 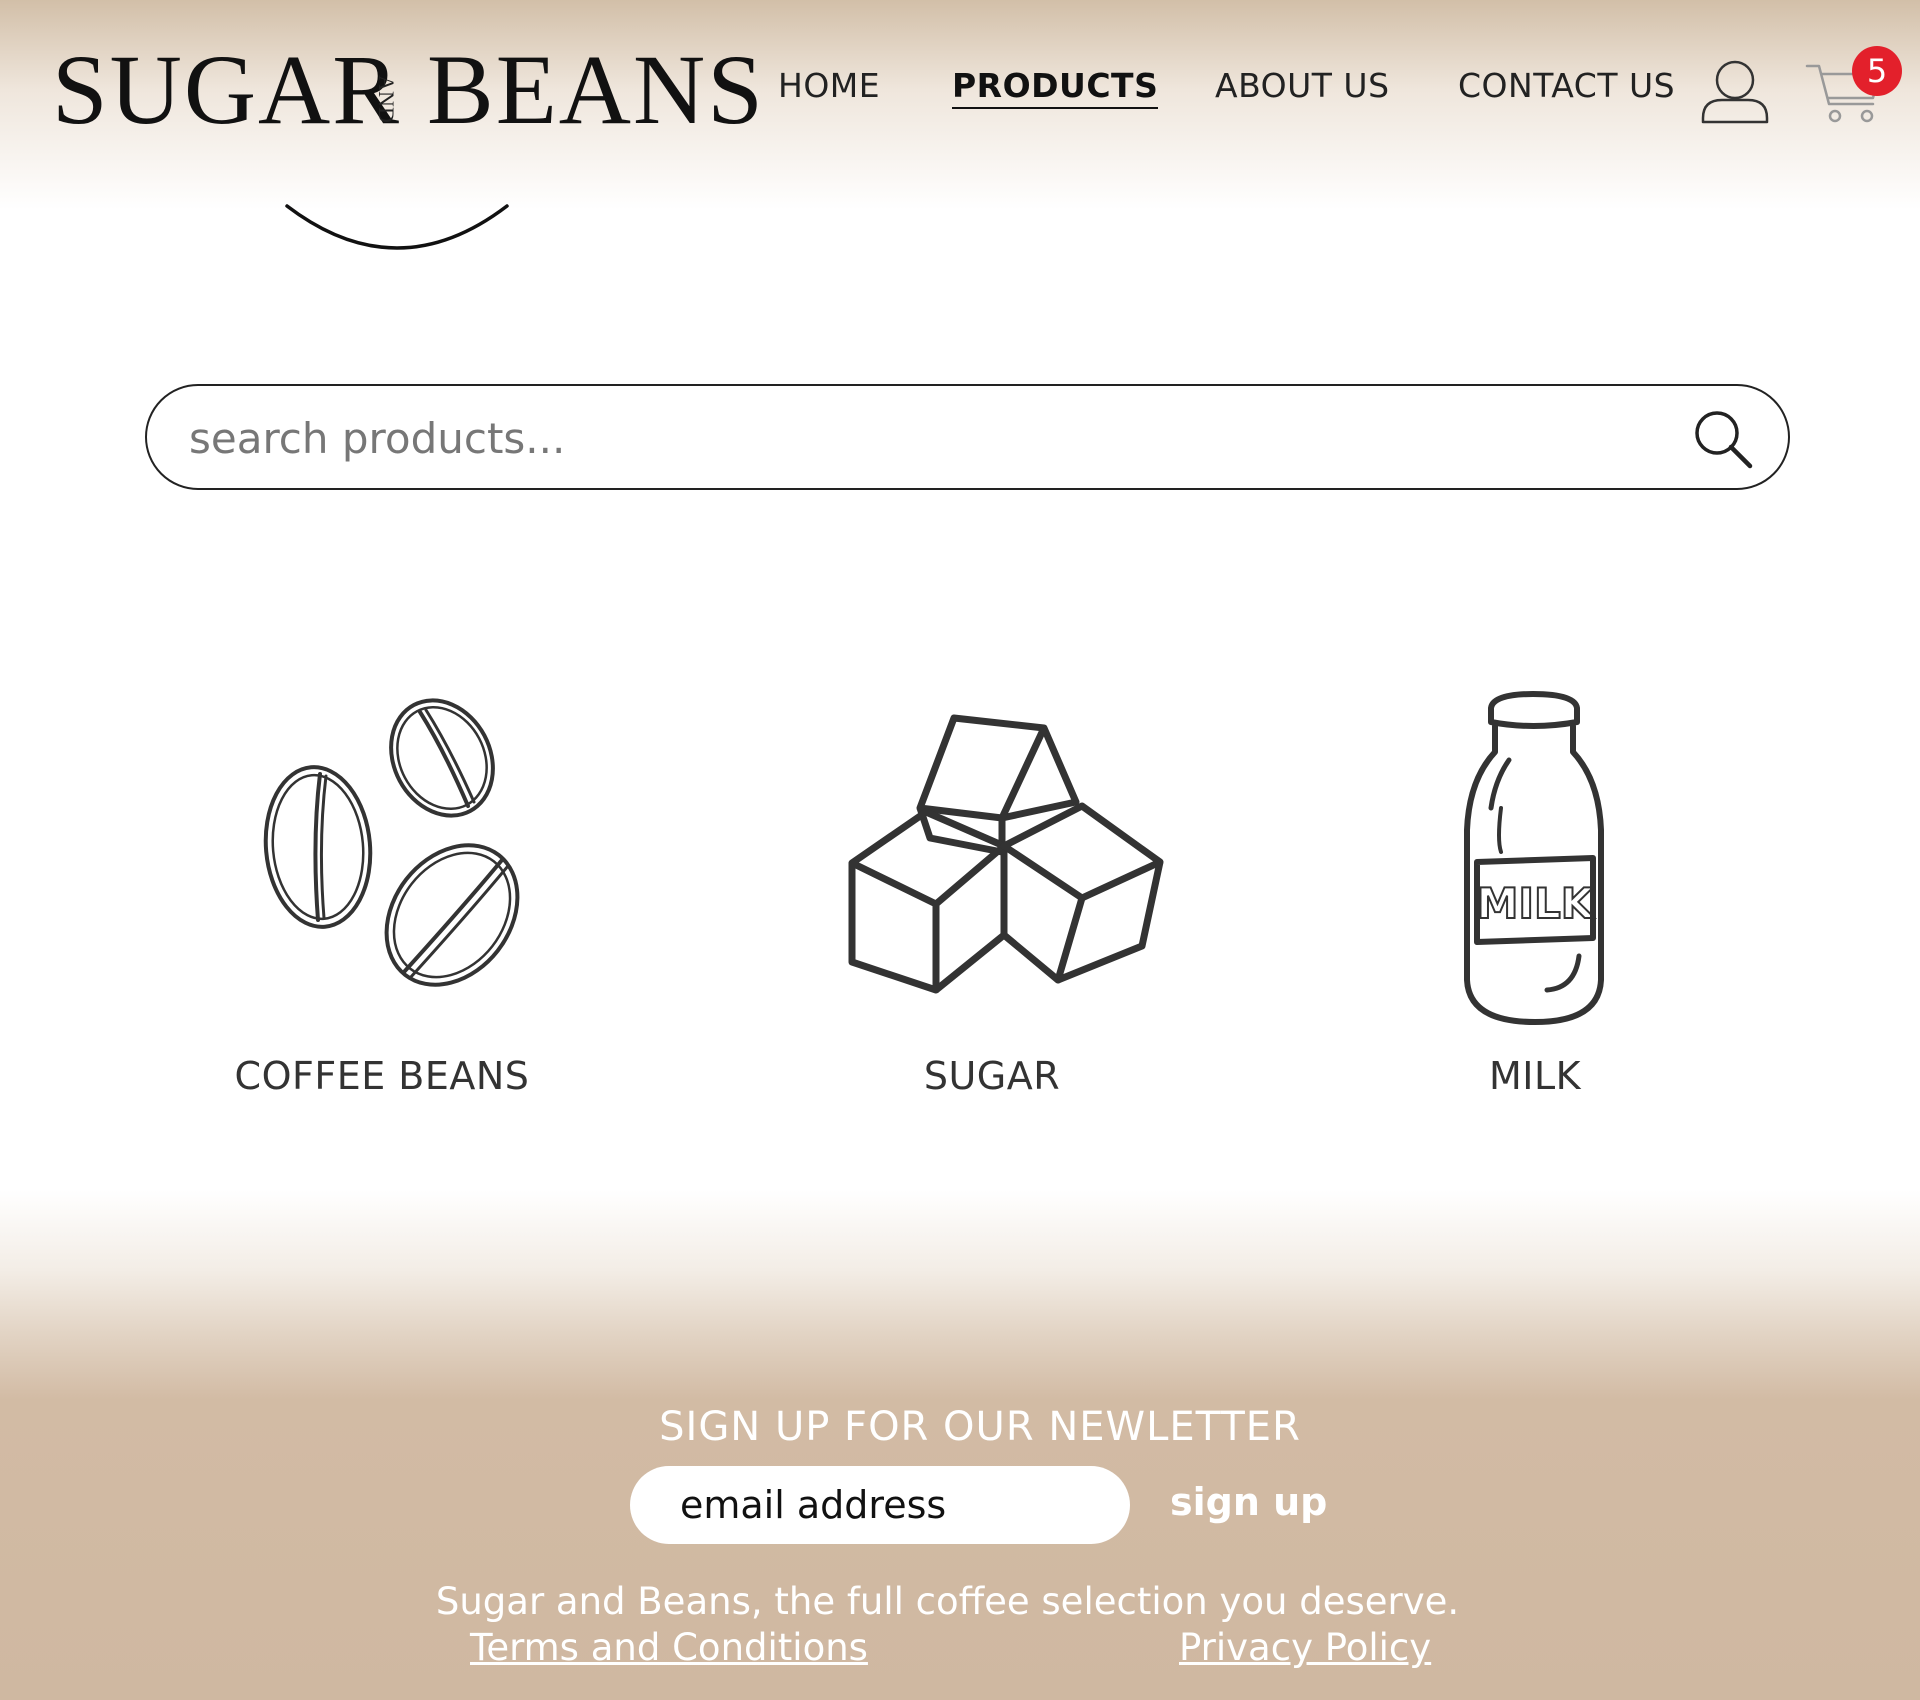 I want to click on main-nav: HOME PRODUCTS ABOUT US CONTACT US, so click(x=960, y=91).